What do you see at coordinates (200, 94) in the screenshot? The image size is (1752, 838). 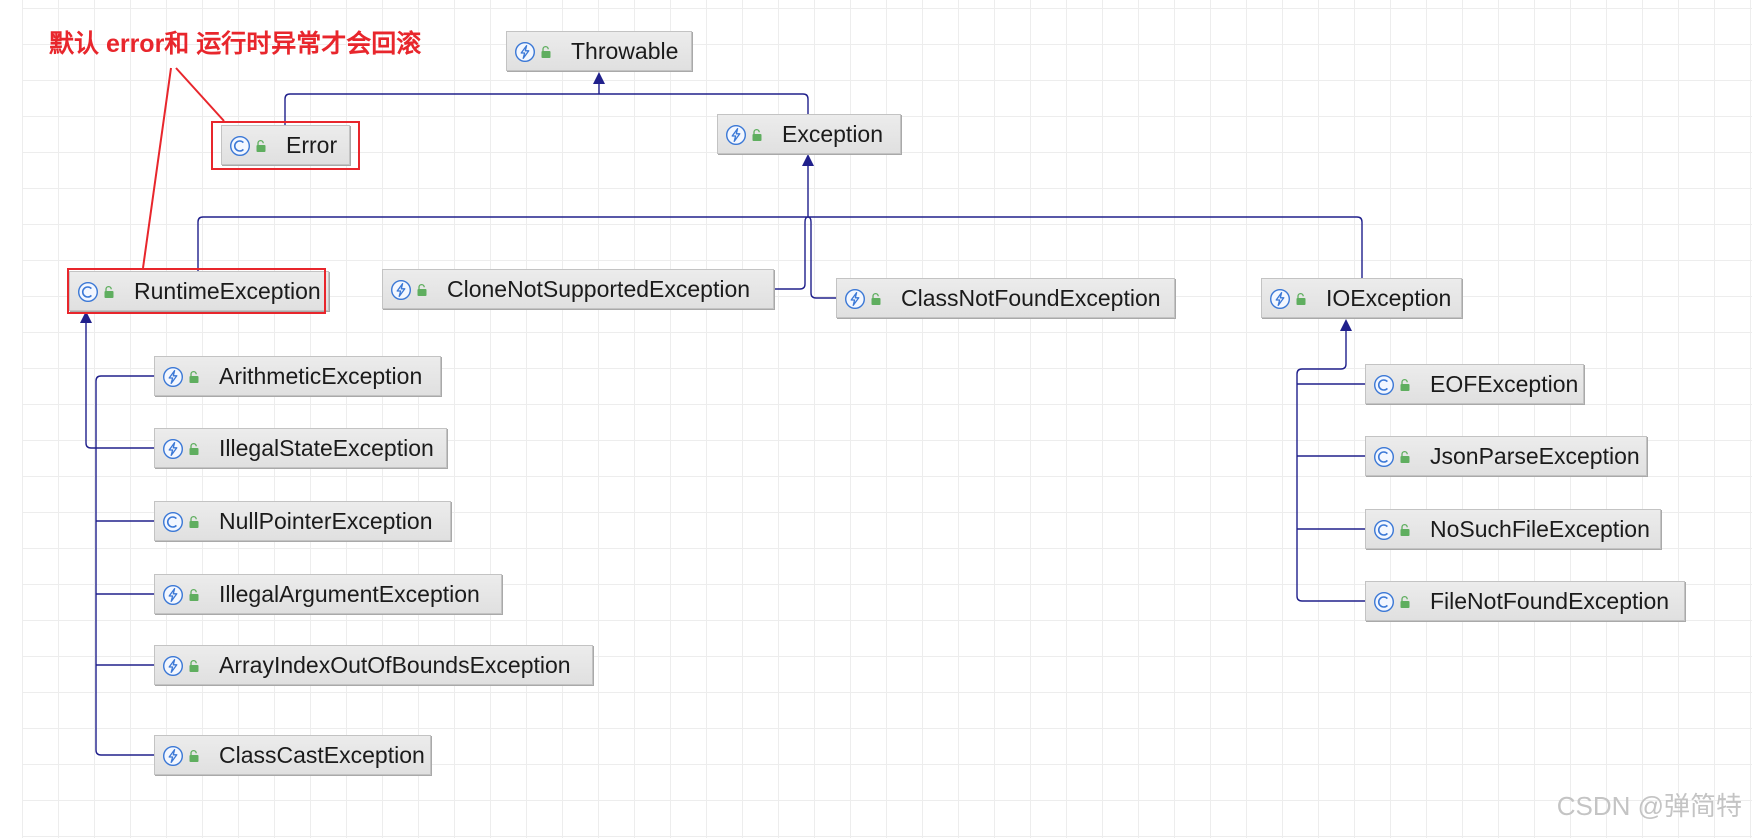 I see `annotation-pointer-line-error` at bounding box center [200, 94].